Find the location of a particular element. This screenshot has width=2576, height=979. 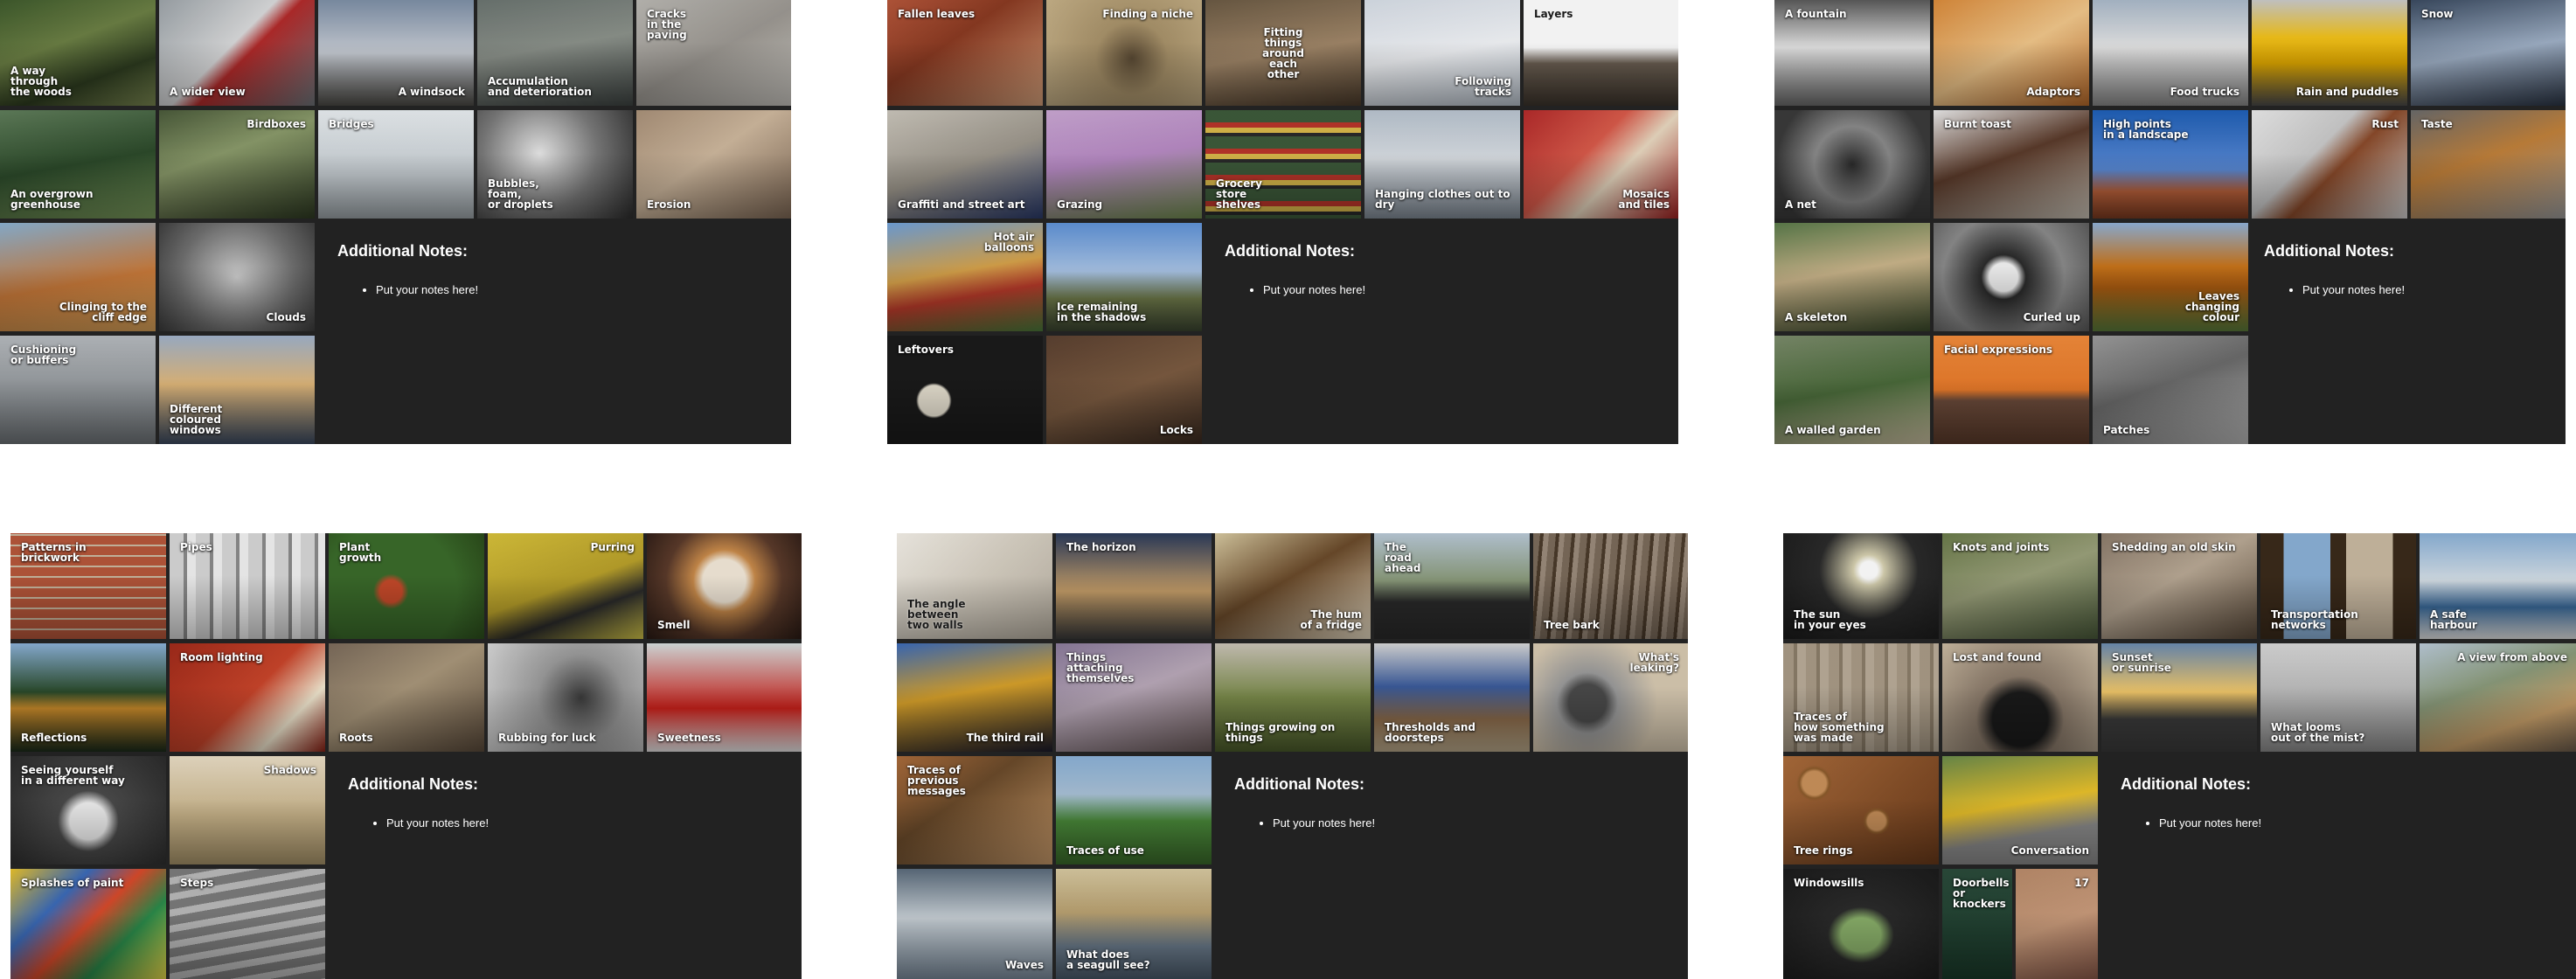

photo-tile: The sun in your eyes is located at coordinates (1861, 586).